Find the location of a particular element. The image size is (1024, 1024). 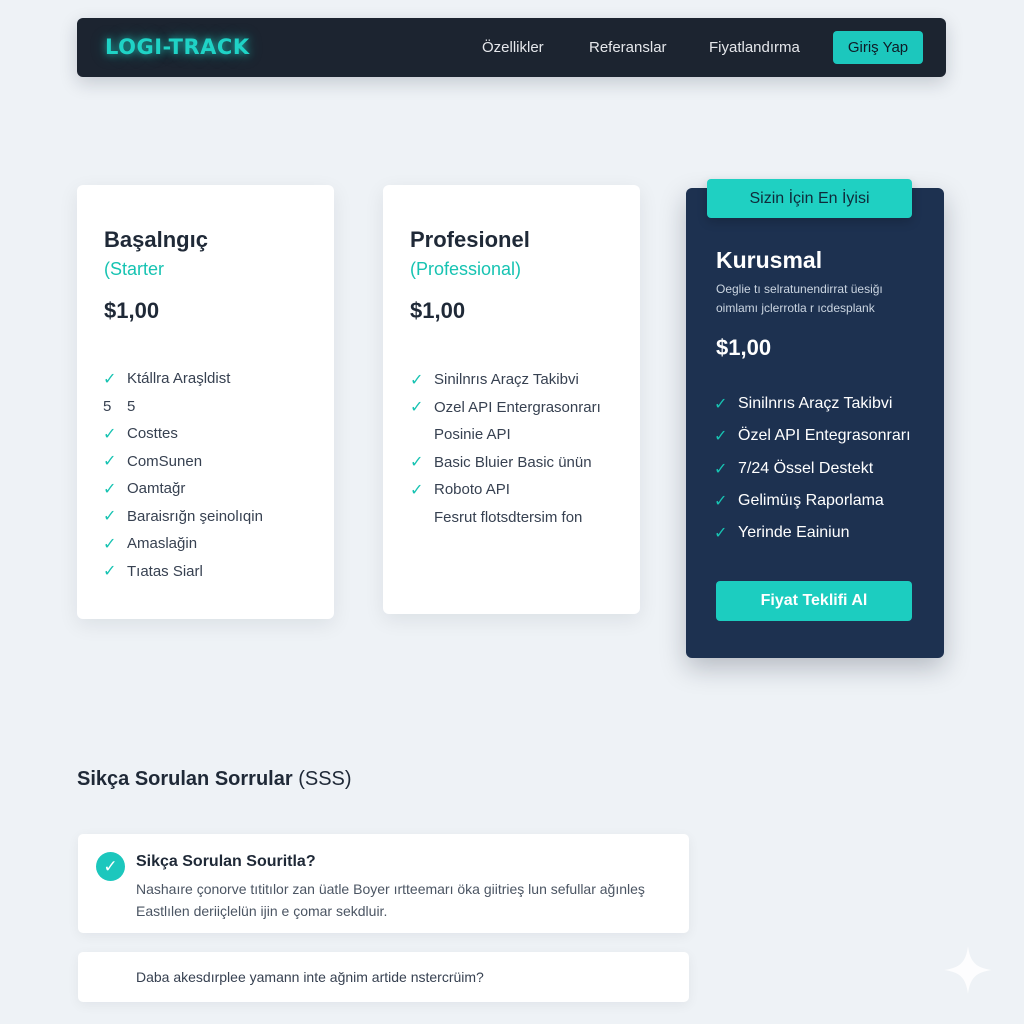

best-for-you-badge: Sizin İçin En İyisi is located at coordinates (809, 198).